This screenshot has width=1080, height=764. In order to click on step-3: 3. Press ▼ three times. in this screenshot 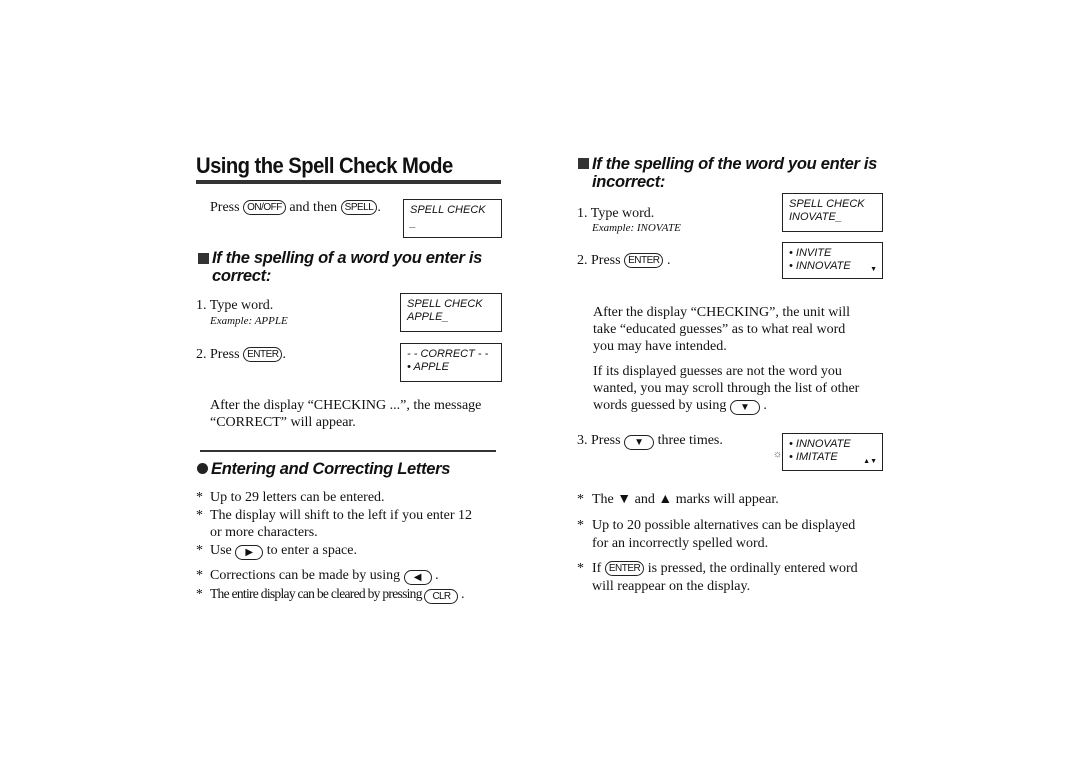, I will do `click(650, 441)`.